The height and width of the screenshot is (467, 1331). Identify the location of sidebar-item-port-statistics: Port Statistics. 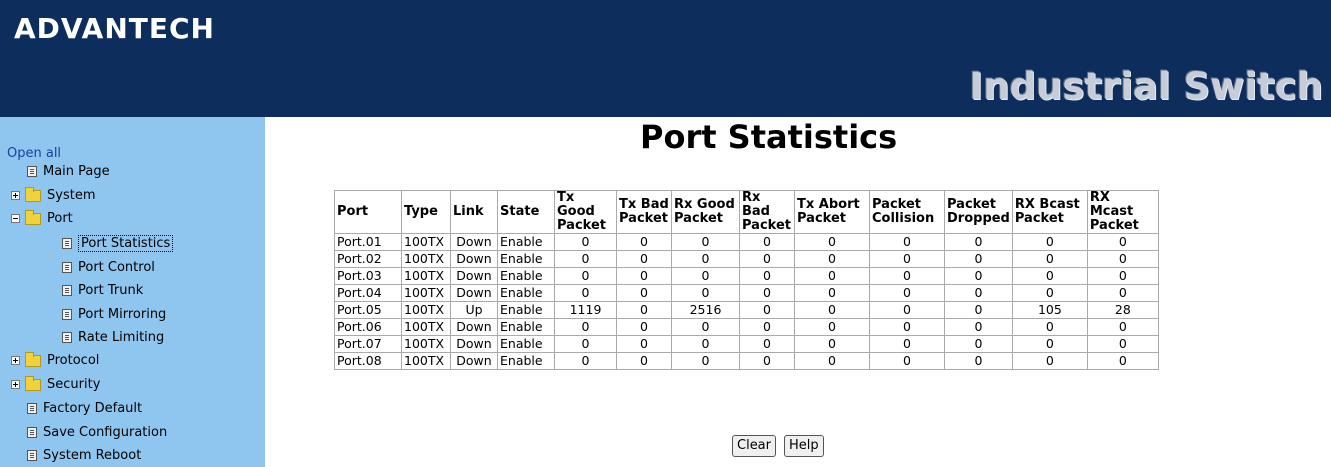
(118, 244).